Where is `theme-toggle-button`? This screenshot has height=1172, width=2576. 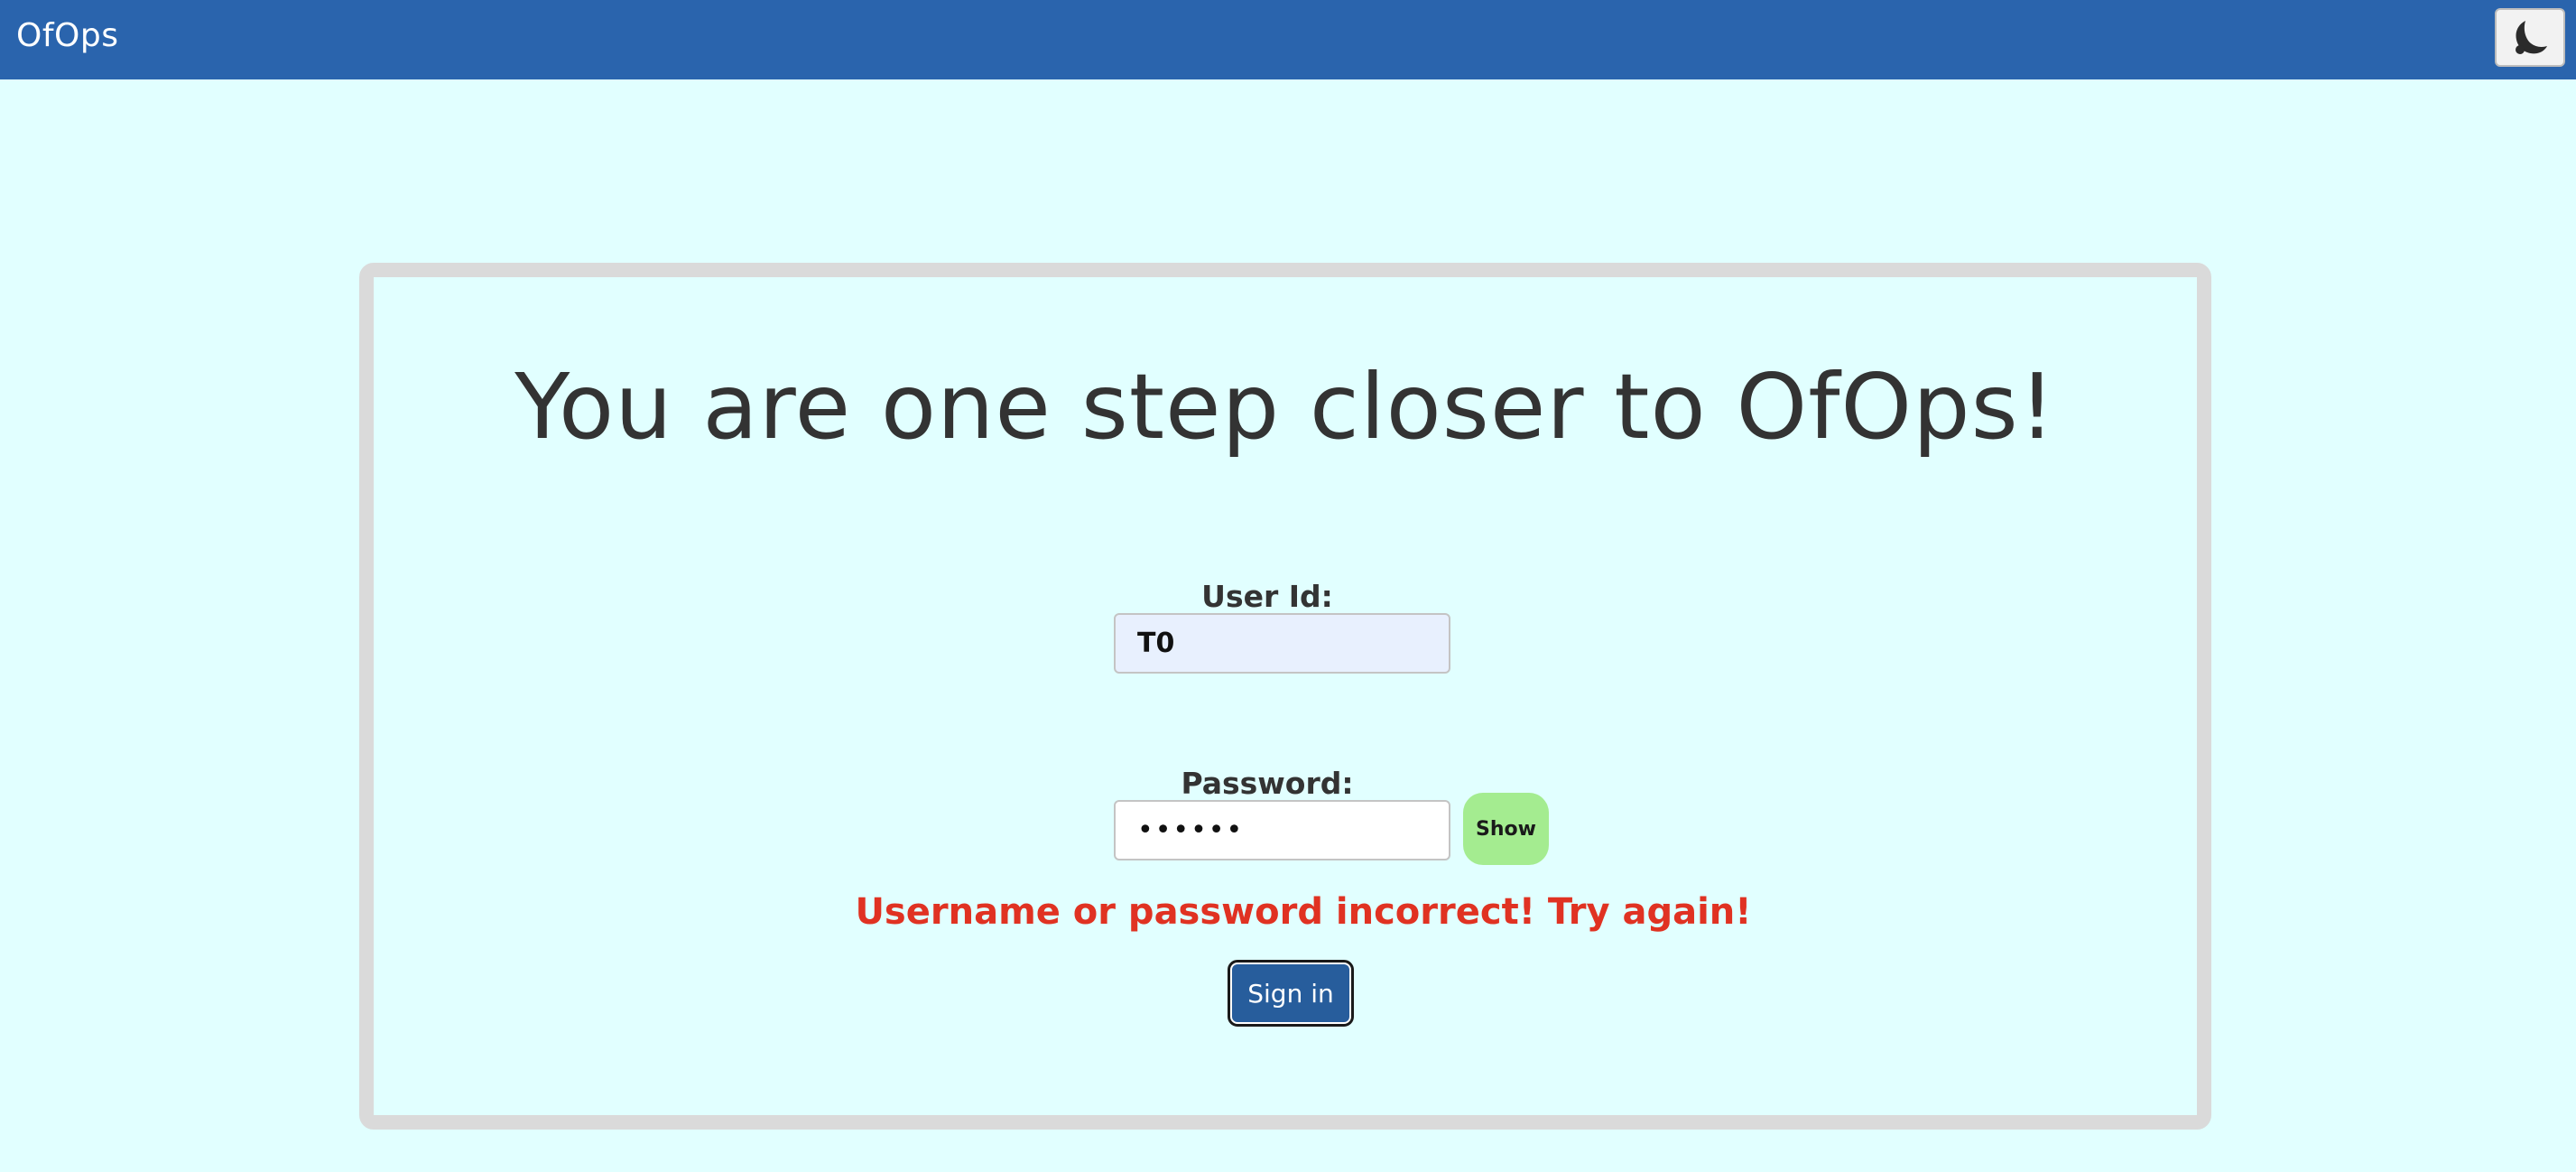
theme-toggle-button is located at coordinates (2530, 37).